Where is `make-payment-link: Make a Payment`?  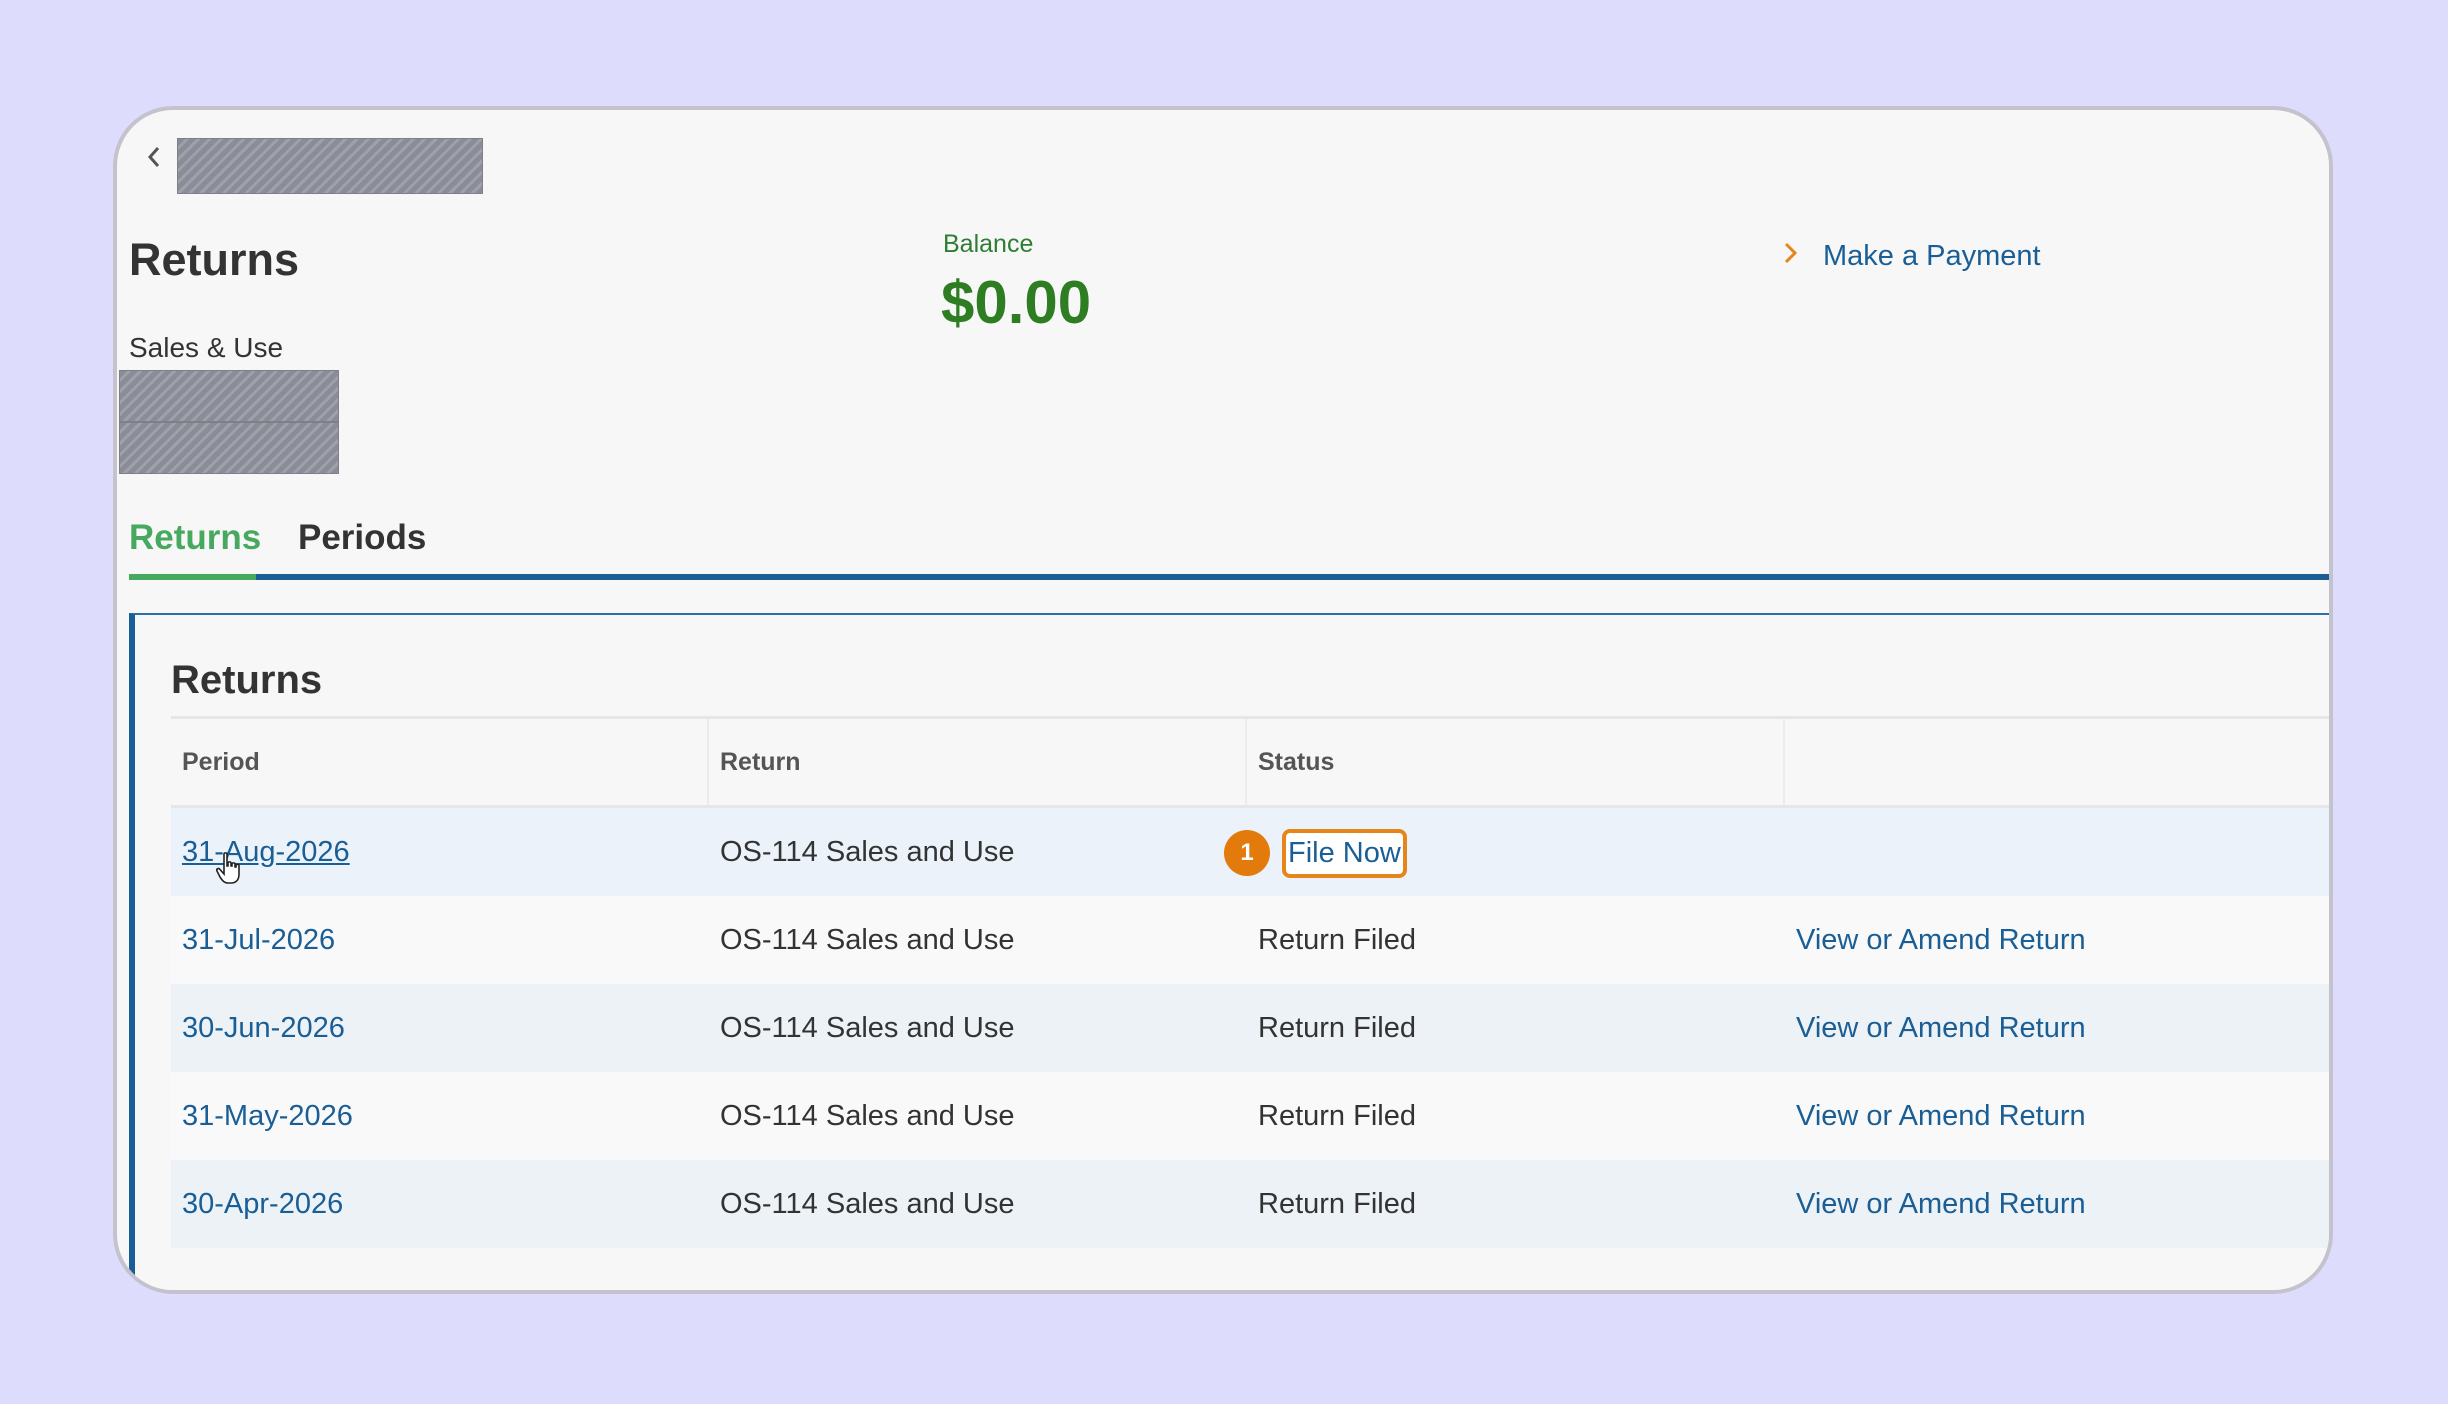 make-payment-link: Make a Payment is located at coordinates (1932, 256).